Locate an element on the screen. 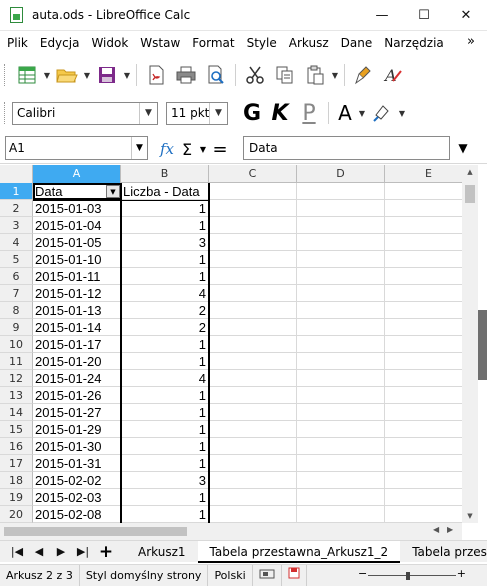  menu-arkusz: Arkusz is located at coordinates (308, 43).